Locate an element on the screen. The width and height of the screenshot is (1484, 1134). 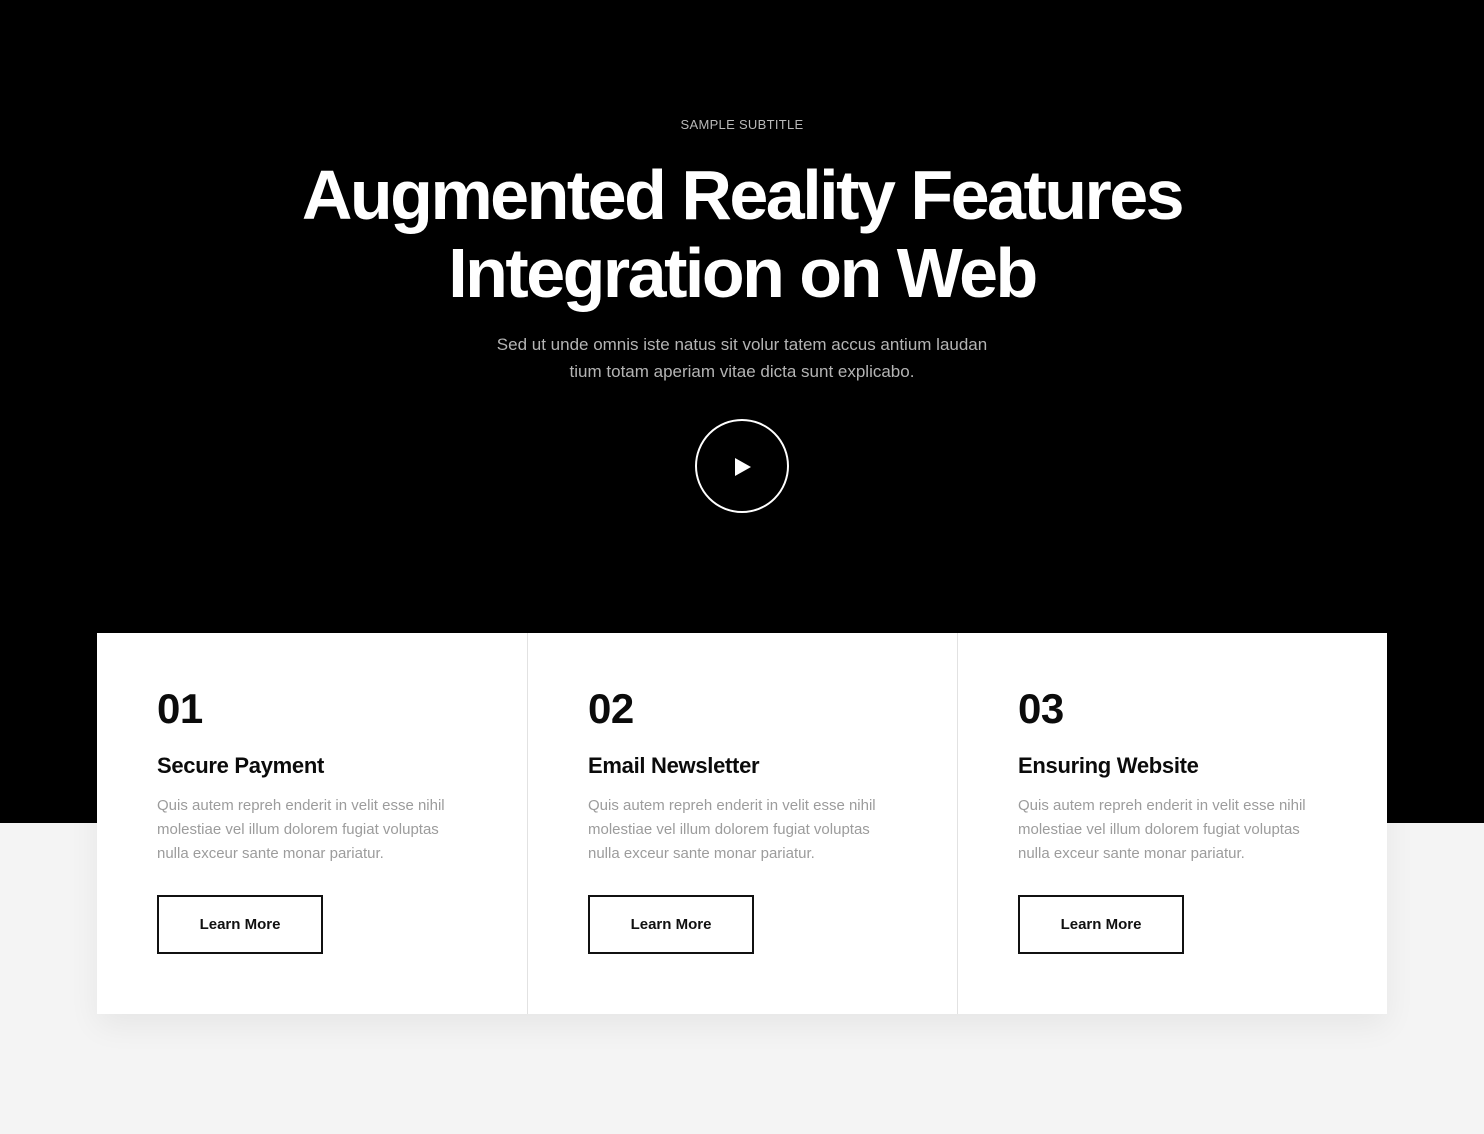
hero-subtitle: SAMPLE SUBTITLE is located at coordinates (742, 124).